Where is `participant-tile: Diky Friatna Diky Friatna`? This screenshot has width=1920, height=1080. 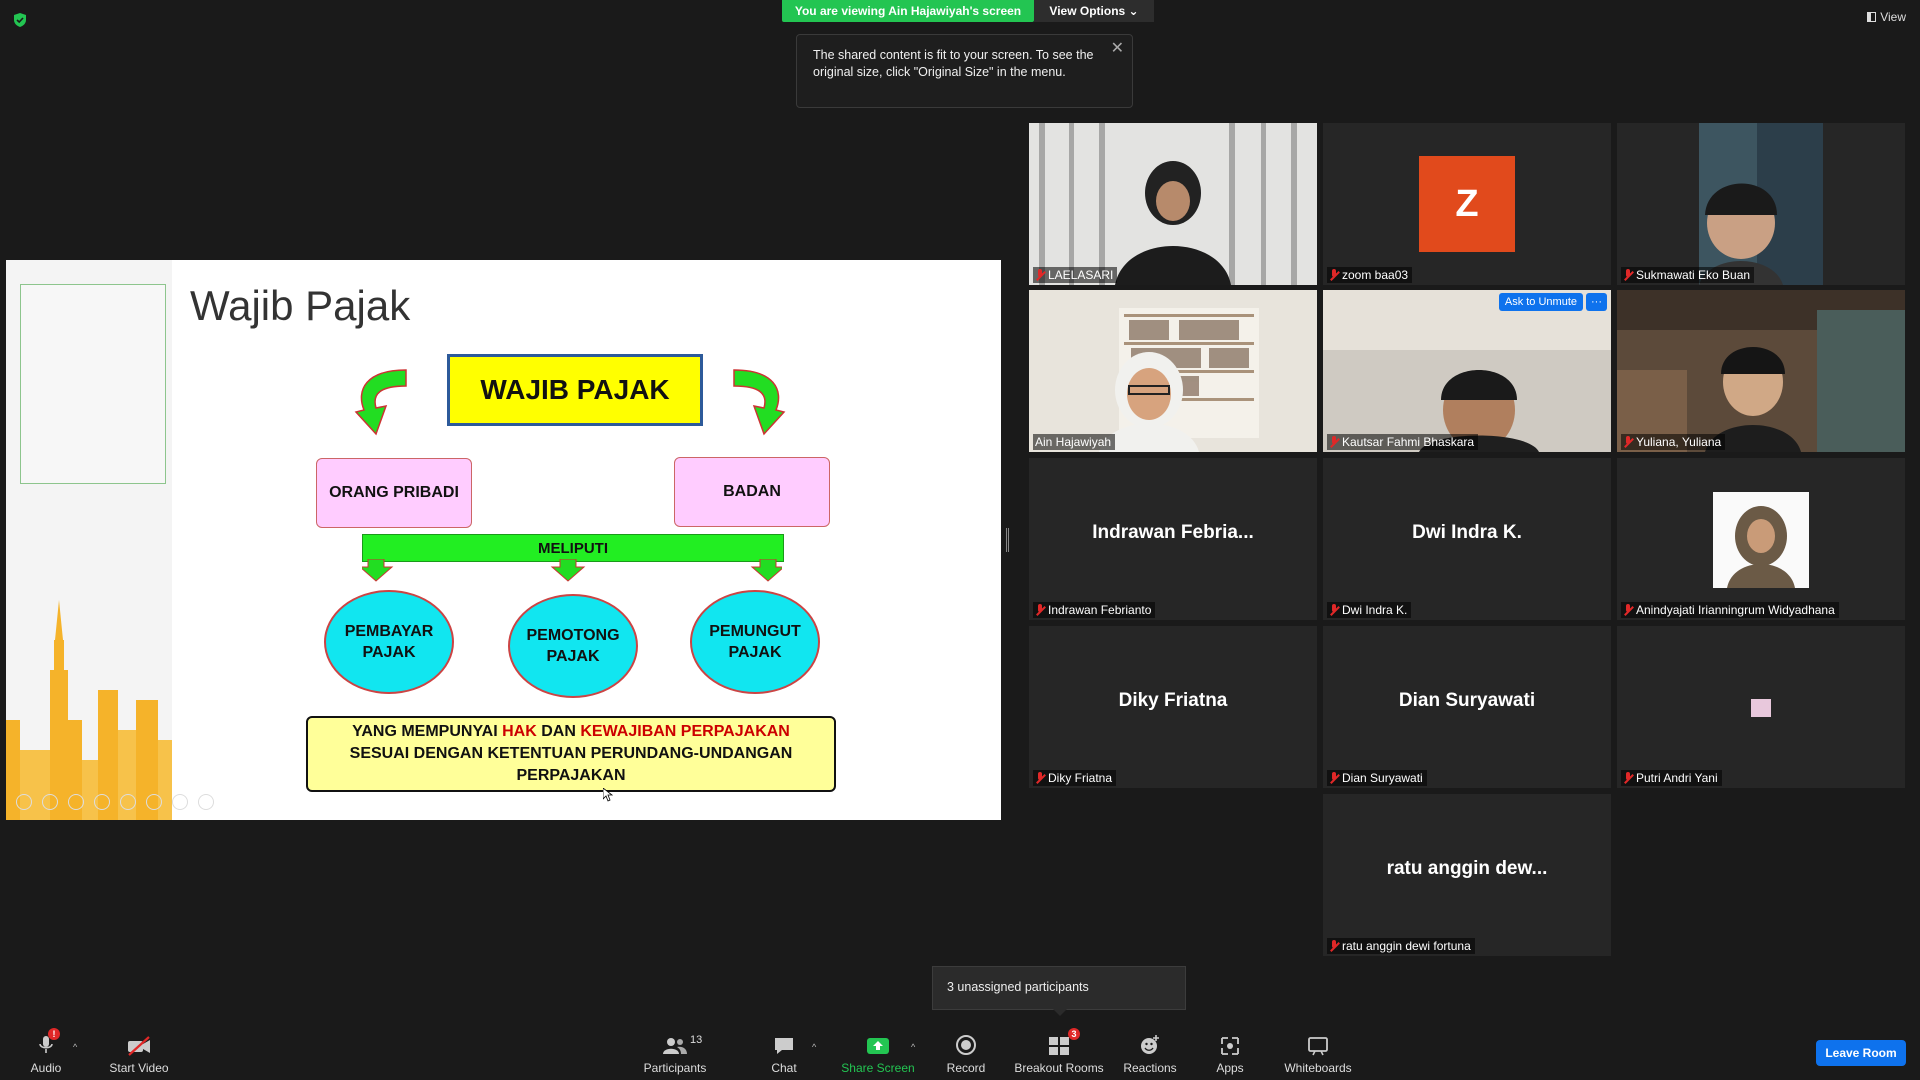
participant-tile: Diky Friatna Diky Friatna is located at coordinates (1173, 707).